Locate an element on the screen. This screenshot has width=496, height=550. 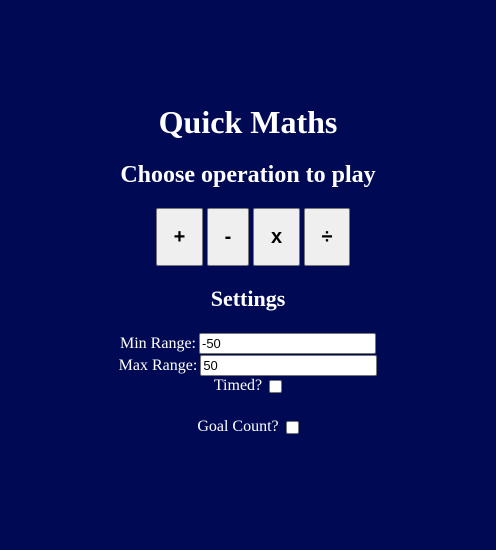
max-range-label: Max Range: is located at coordinates (158, 365).